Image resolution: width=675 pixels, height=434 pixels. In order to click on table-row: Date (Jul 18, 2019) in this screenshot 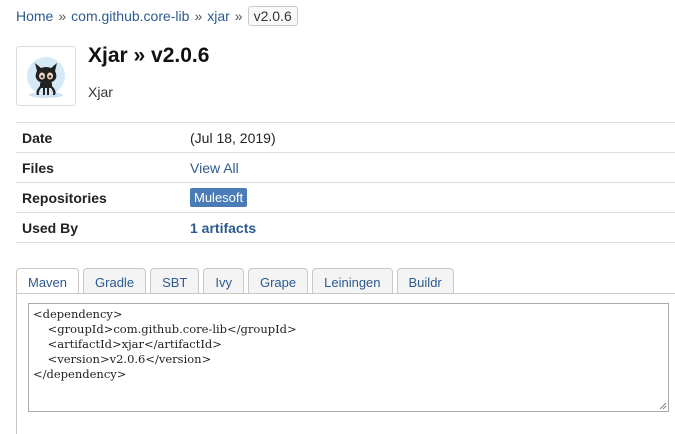, I will do `click(345, 137)`.